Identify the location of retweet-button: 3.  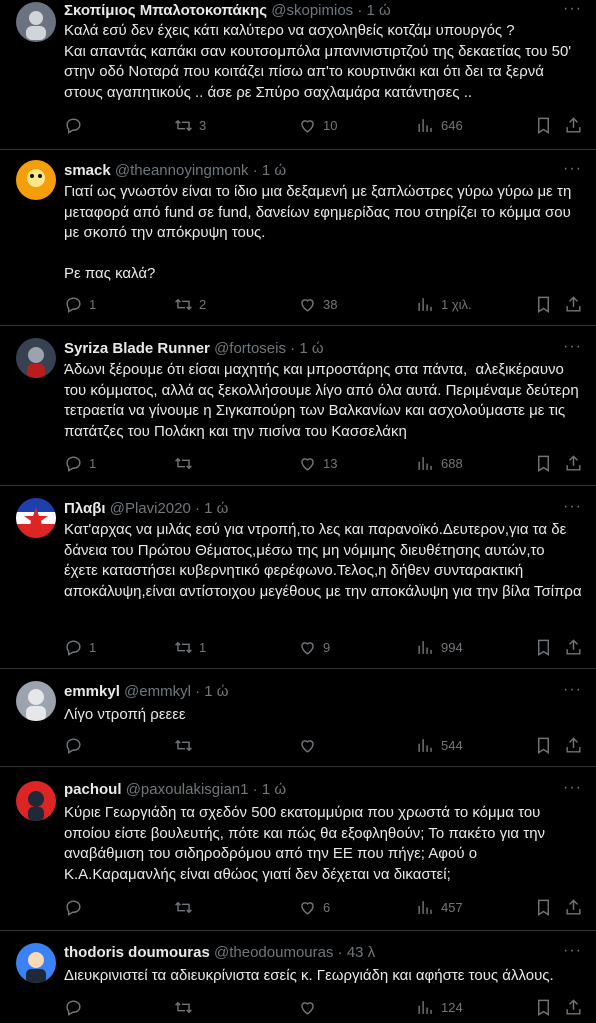
(190, 125).